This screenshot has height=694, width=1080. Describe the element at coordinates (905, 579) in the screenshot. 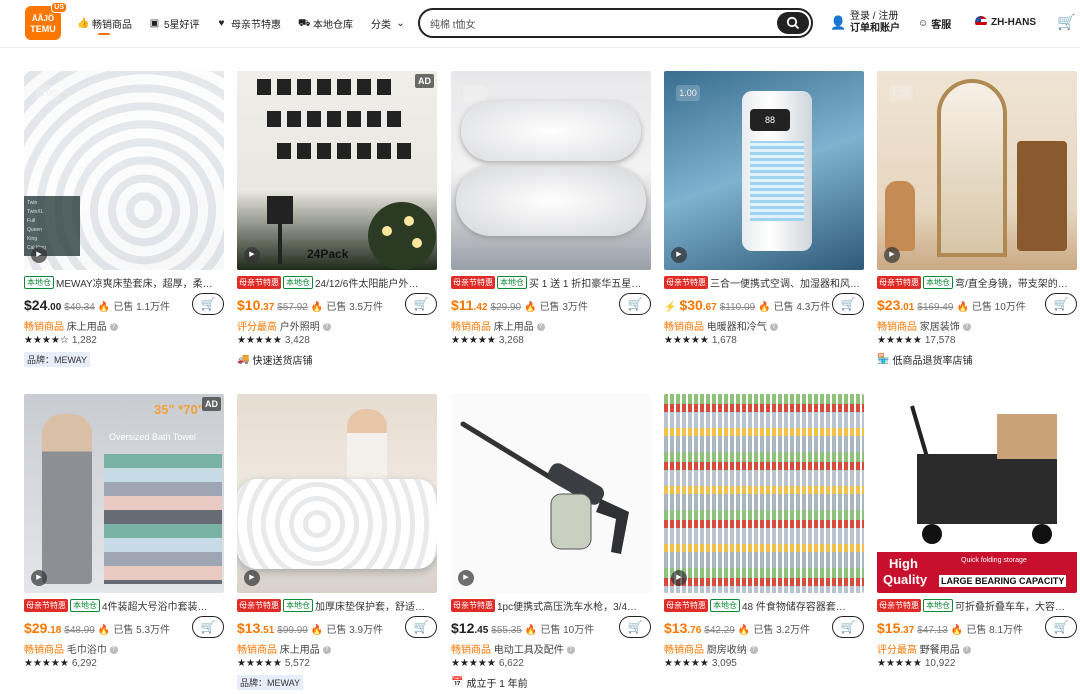

I see `quality-label: Quality` at that location.